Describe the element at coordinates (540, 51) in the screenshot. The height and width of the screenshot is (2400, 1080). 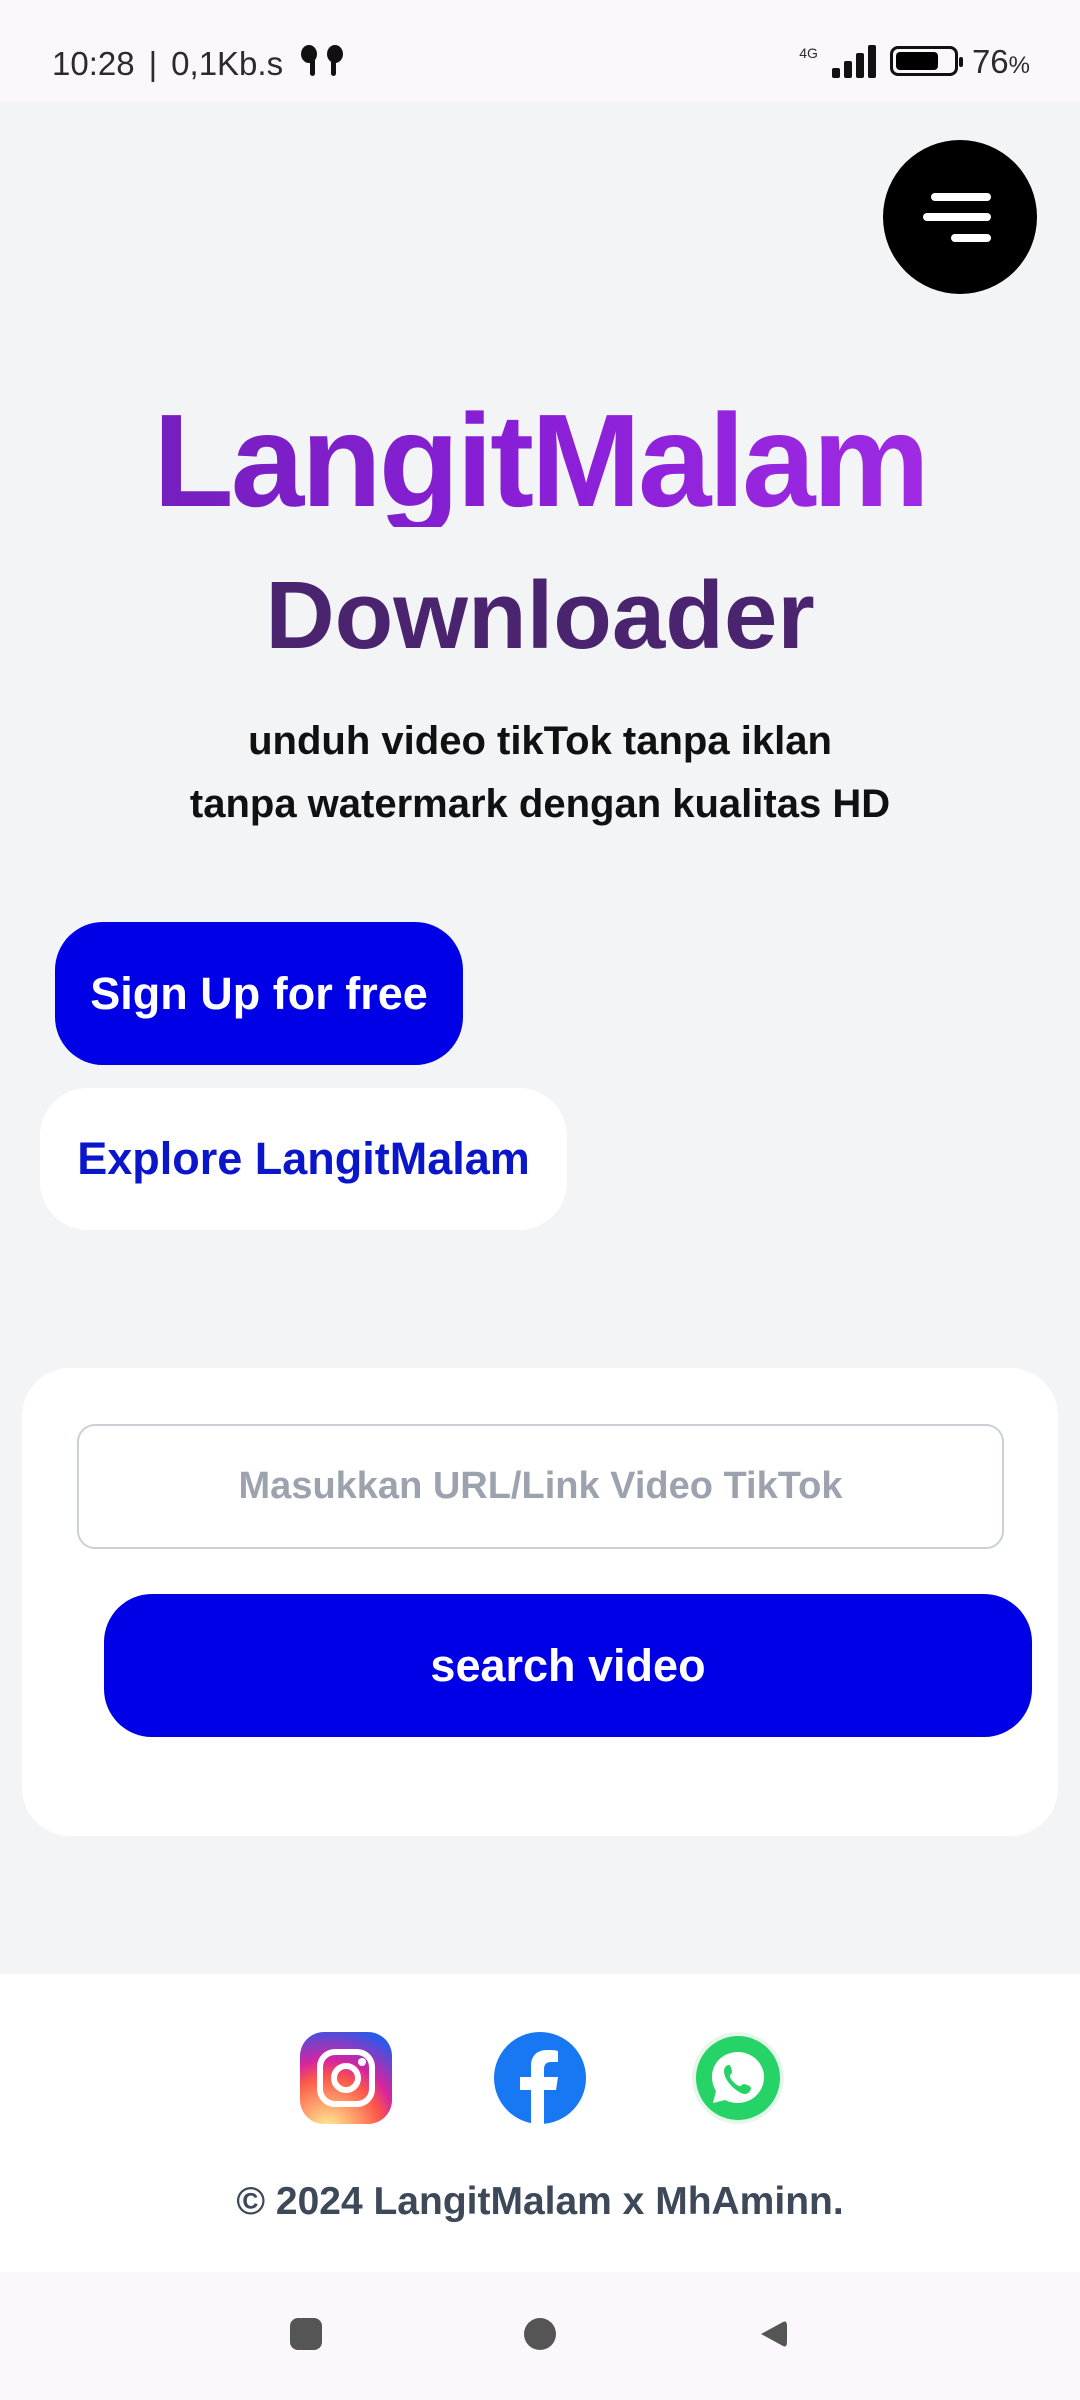
I see `status-bar: 10:28 | 0,1Kb.s 4G 76%` at that location.